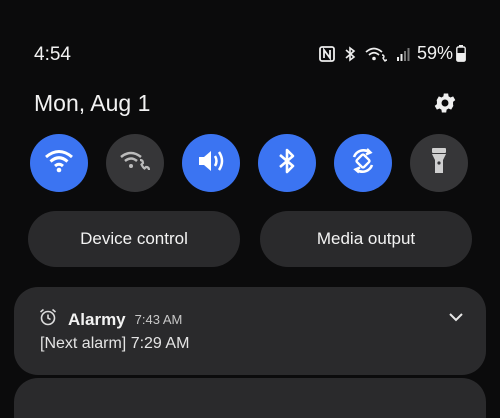 This screenshot has width=500, height=418. I want to click on media-output-button: Media output, so click(366, 239).